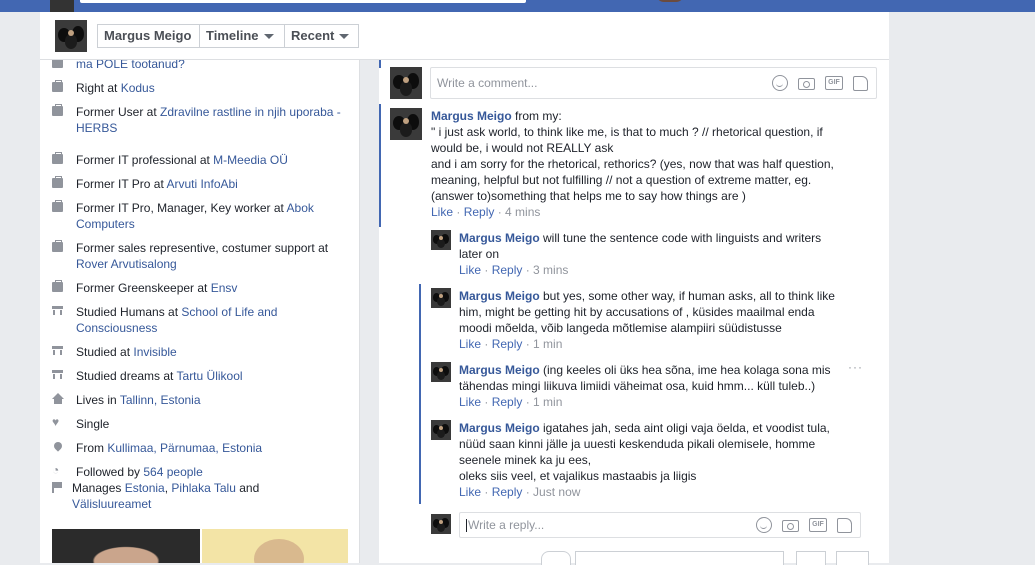  I want to click on intro-item-link: Arvuti InfoAbi, so click(201, 184).